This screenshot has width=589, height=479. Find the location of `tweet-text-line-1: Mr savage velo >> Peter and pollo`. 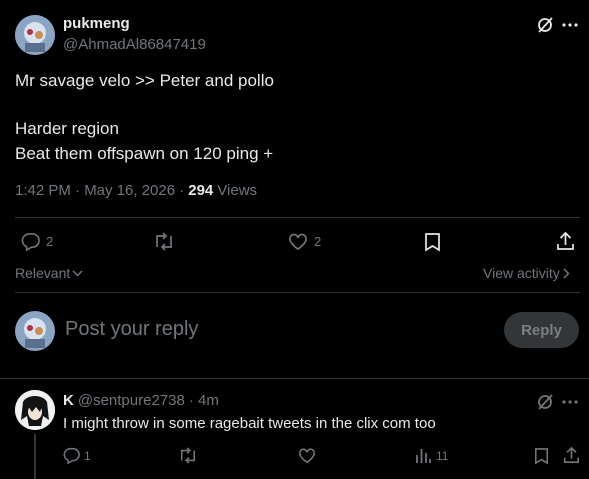

tweet-text-line-1: Mr savage velo >> Peter and pollo is located at coordinates (144, 80).